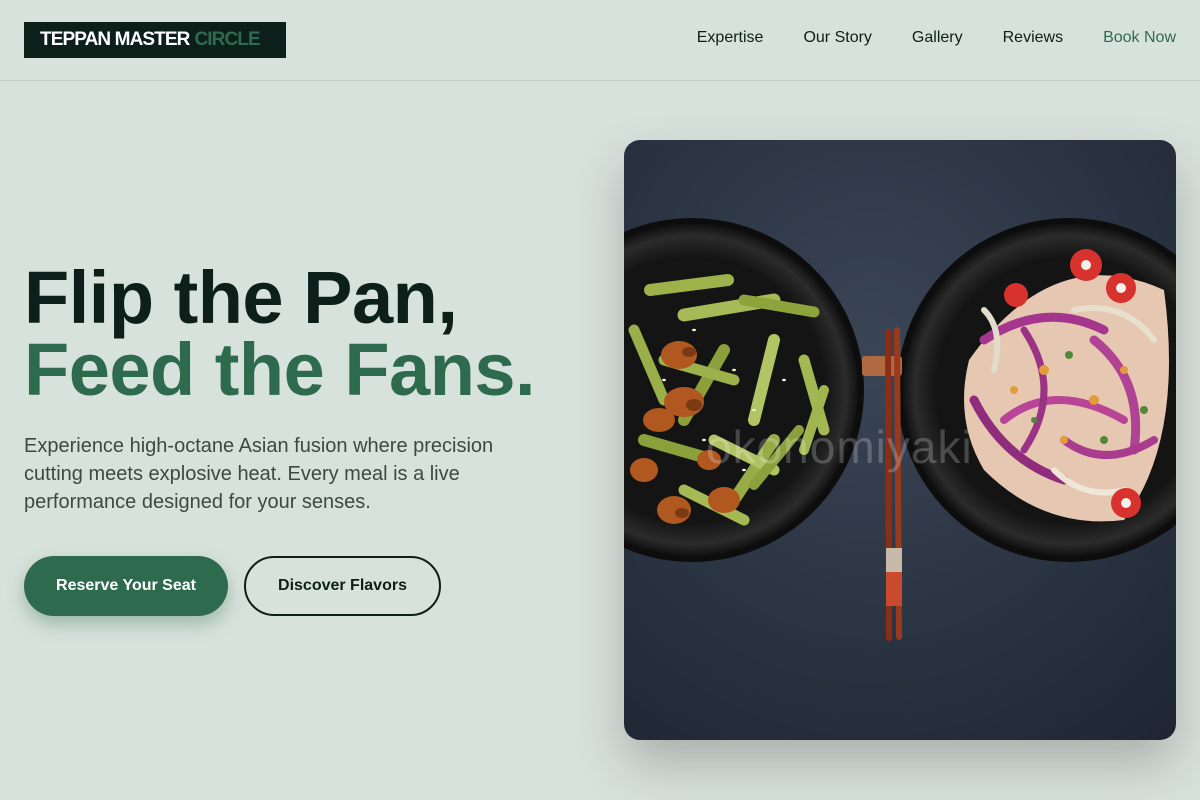  Describe the element at coordinates (837, 38) in the screenshot. I see `nav-link-our-story: Our Story` at that location.